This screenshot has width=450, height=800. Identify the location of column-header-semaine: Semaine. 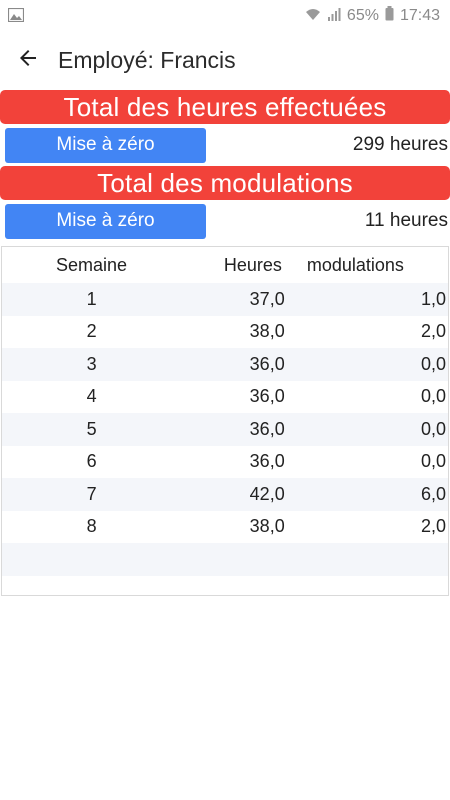
(92, 264).